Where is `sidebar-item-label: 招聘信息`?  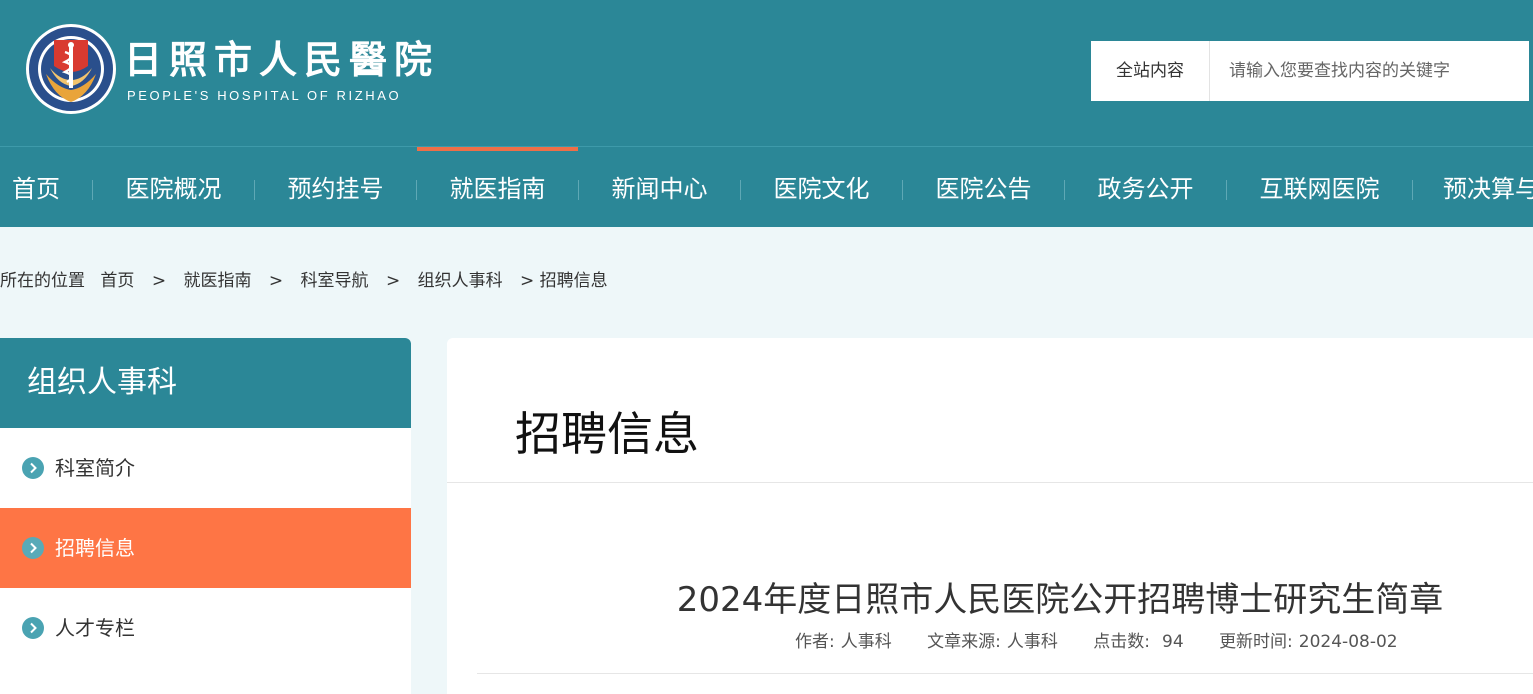
sidebar-item-label: 招聘信息 is located at coordinates (95, 548).